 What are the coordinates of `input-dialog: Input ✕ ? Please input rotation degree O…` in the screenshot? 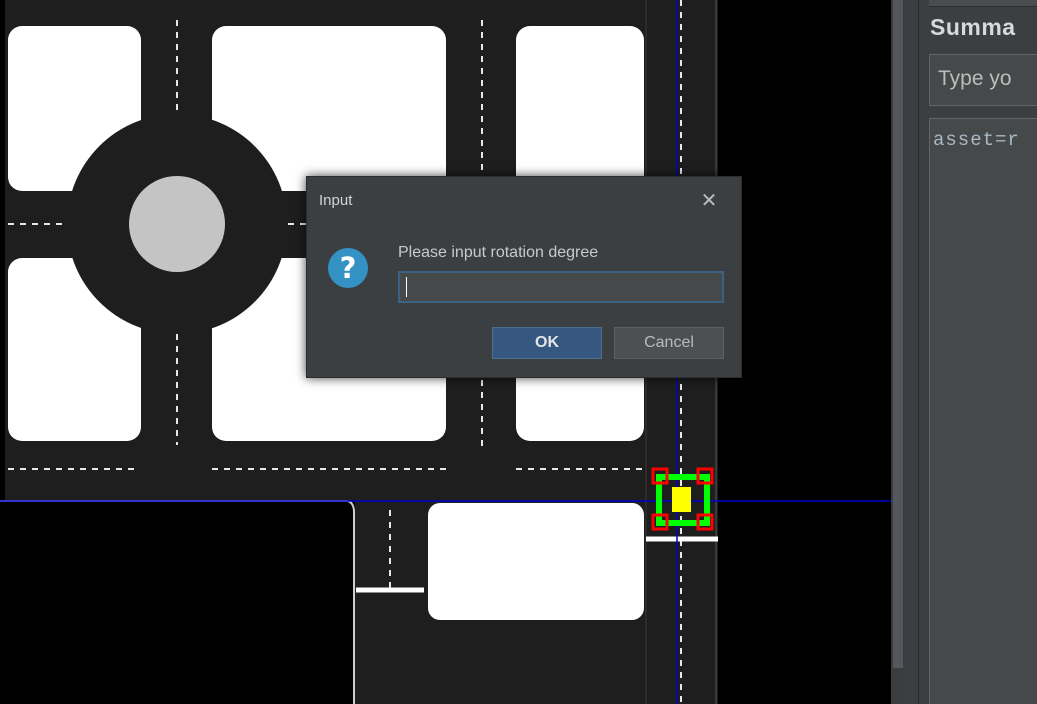 It's located at (524, 277).